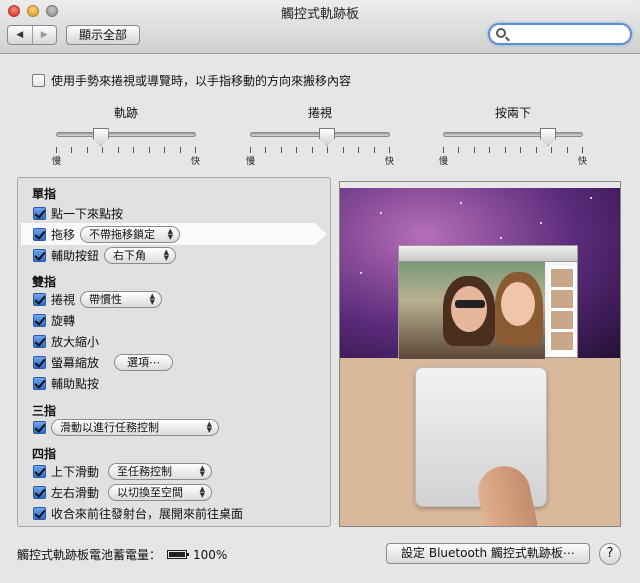 This screenshot has height=583, width=640. Describe the element at coordinates (319, 14) in the screenshot. I see `window-title: 觸控式軌跡板` at that location.